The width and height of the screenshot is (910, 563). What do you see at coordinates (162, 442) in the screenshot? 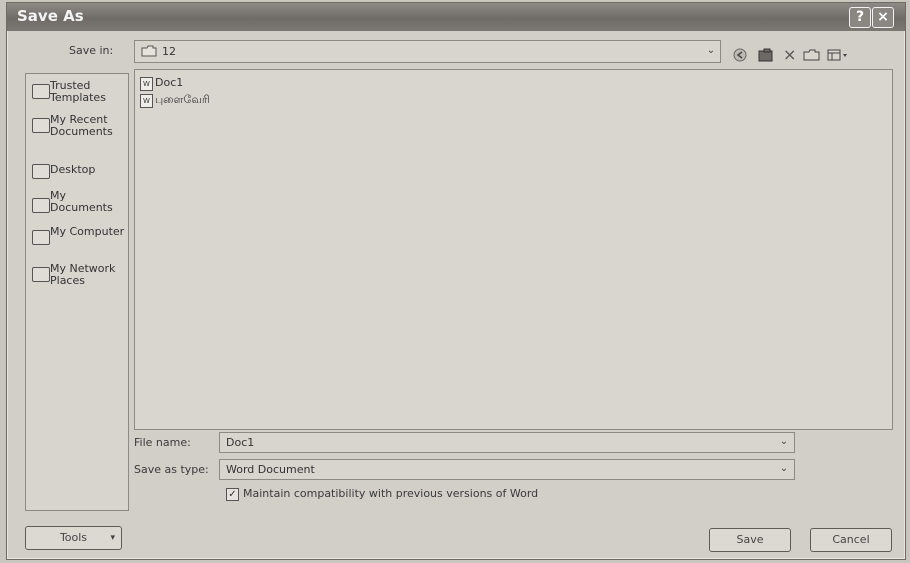
I see `file-name-label: File name:` at bounding box center [162, 442].